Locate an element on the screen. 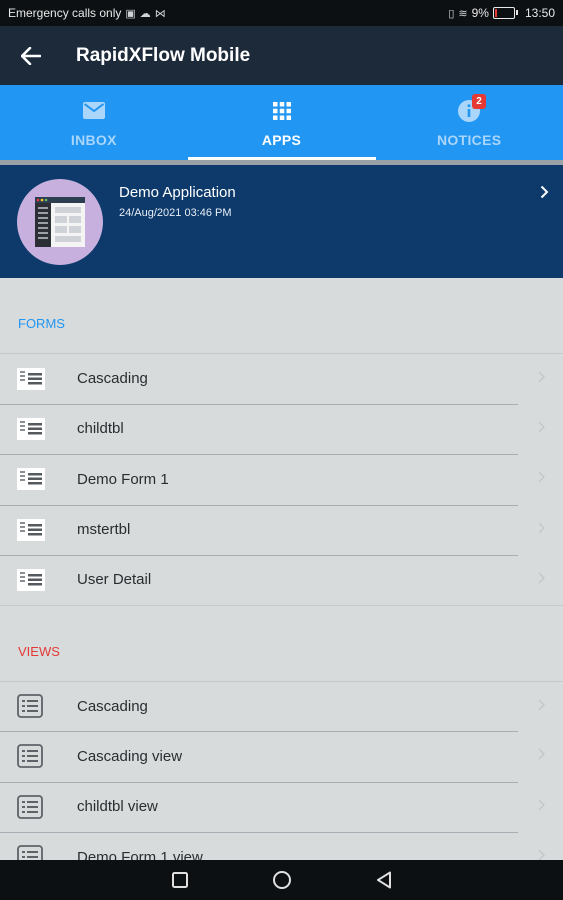 Image resolution: width=563 pixels, height=900 pixels. recents-button is located at coordinates (180, 880).